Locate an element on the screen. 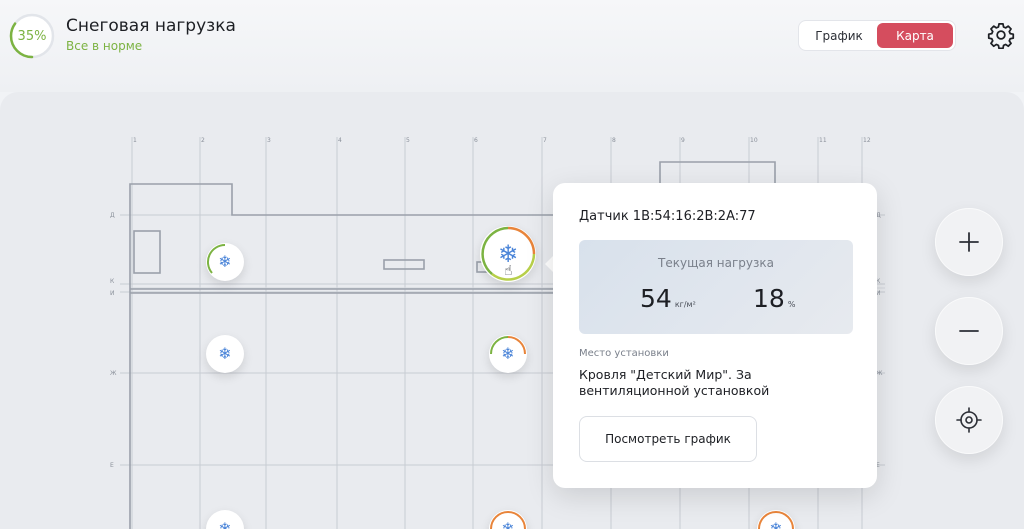  column-label: 8 is located at coordinates (614, 140).